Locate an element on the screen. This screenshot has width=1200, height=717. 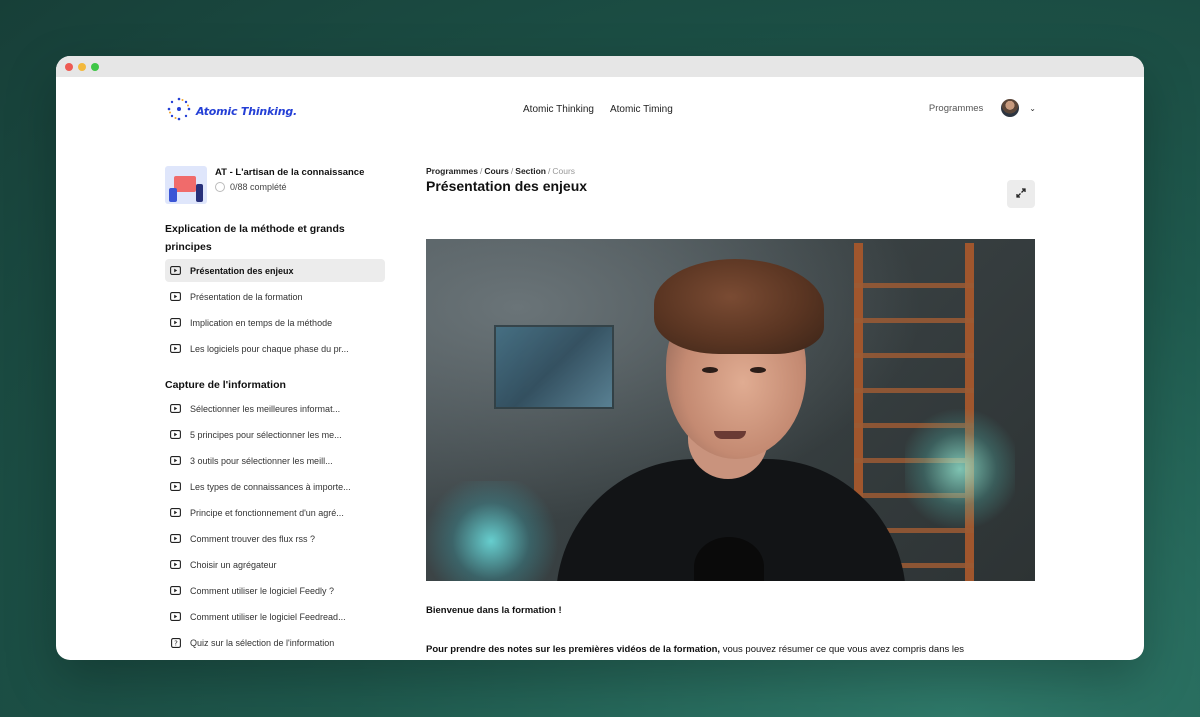
sidebar-lesson-label: Implication en temps de la méthode is located at coordinates (261, 322).